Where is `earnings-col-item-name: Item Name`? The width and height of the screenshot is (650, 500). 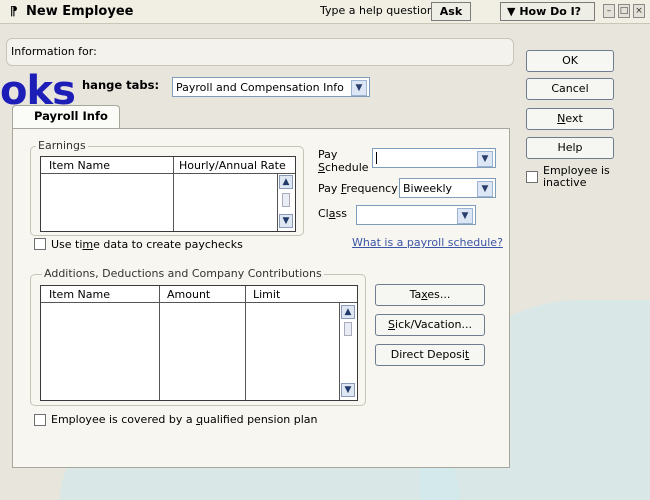 earnings-col-item-name: Item Name is located at coordinates (79, 165).